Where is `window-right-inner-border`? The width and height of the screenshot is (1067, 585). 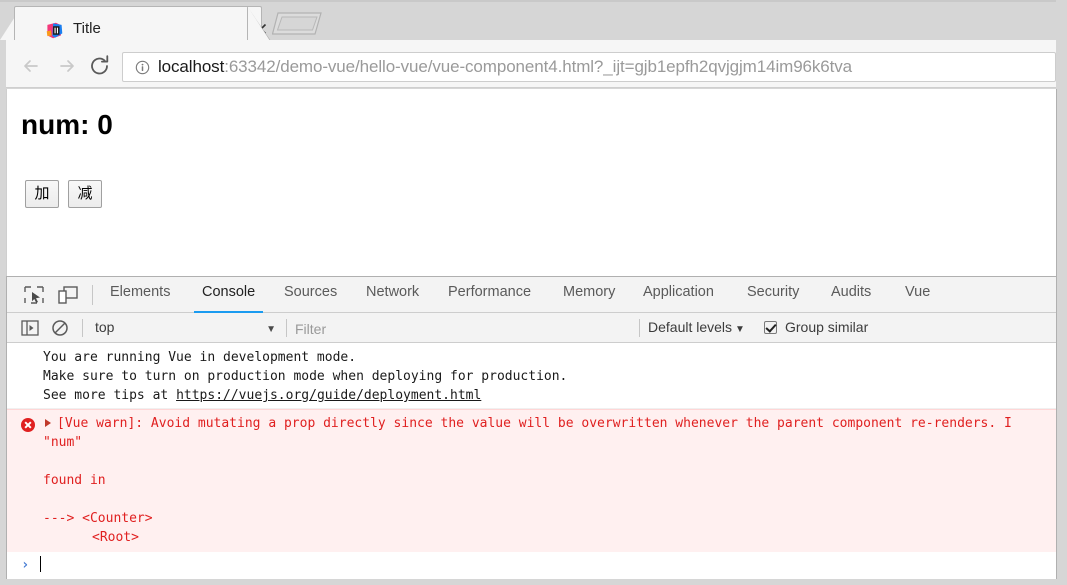 window-right-inner-border is located at coordinates (1056, 334).